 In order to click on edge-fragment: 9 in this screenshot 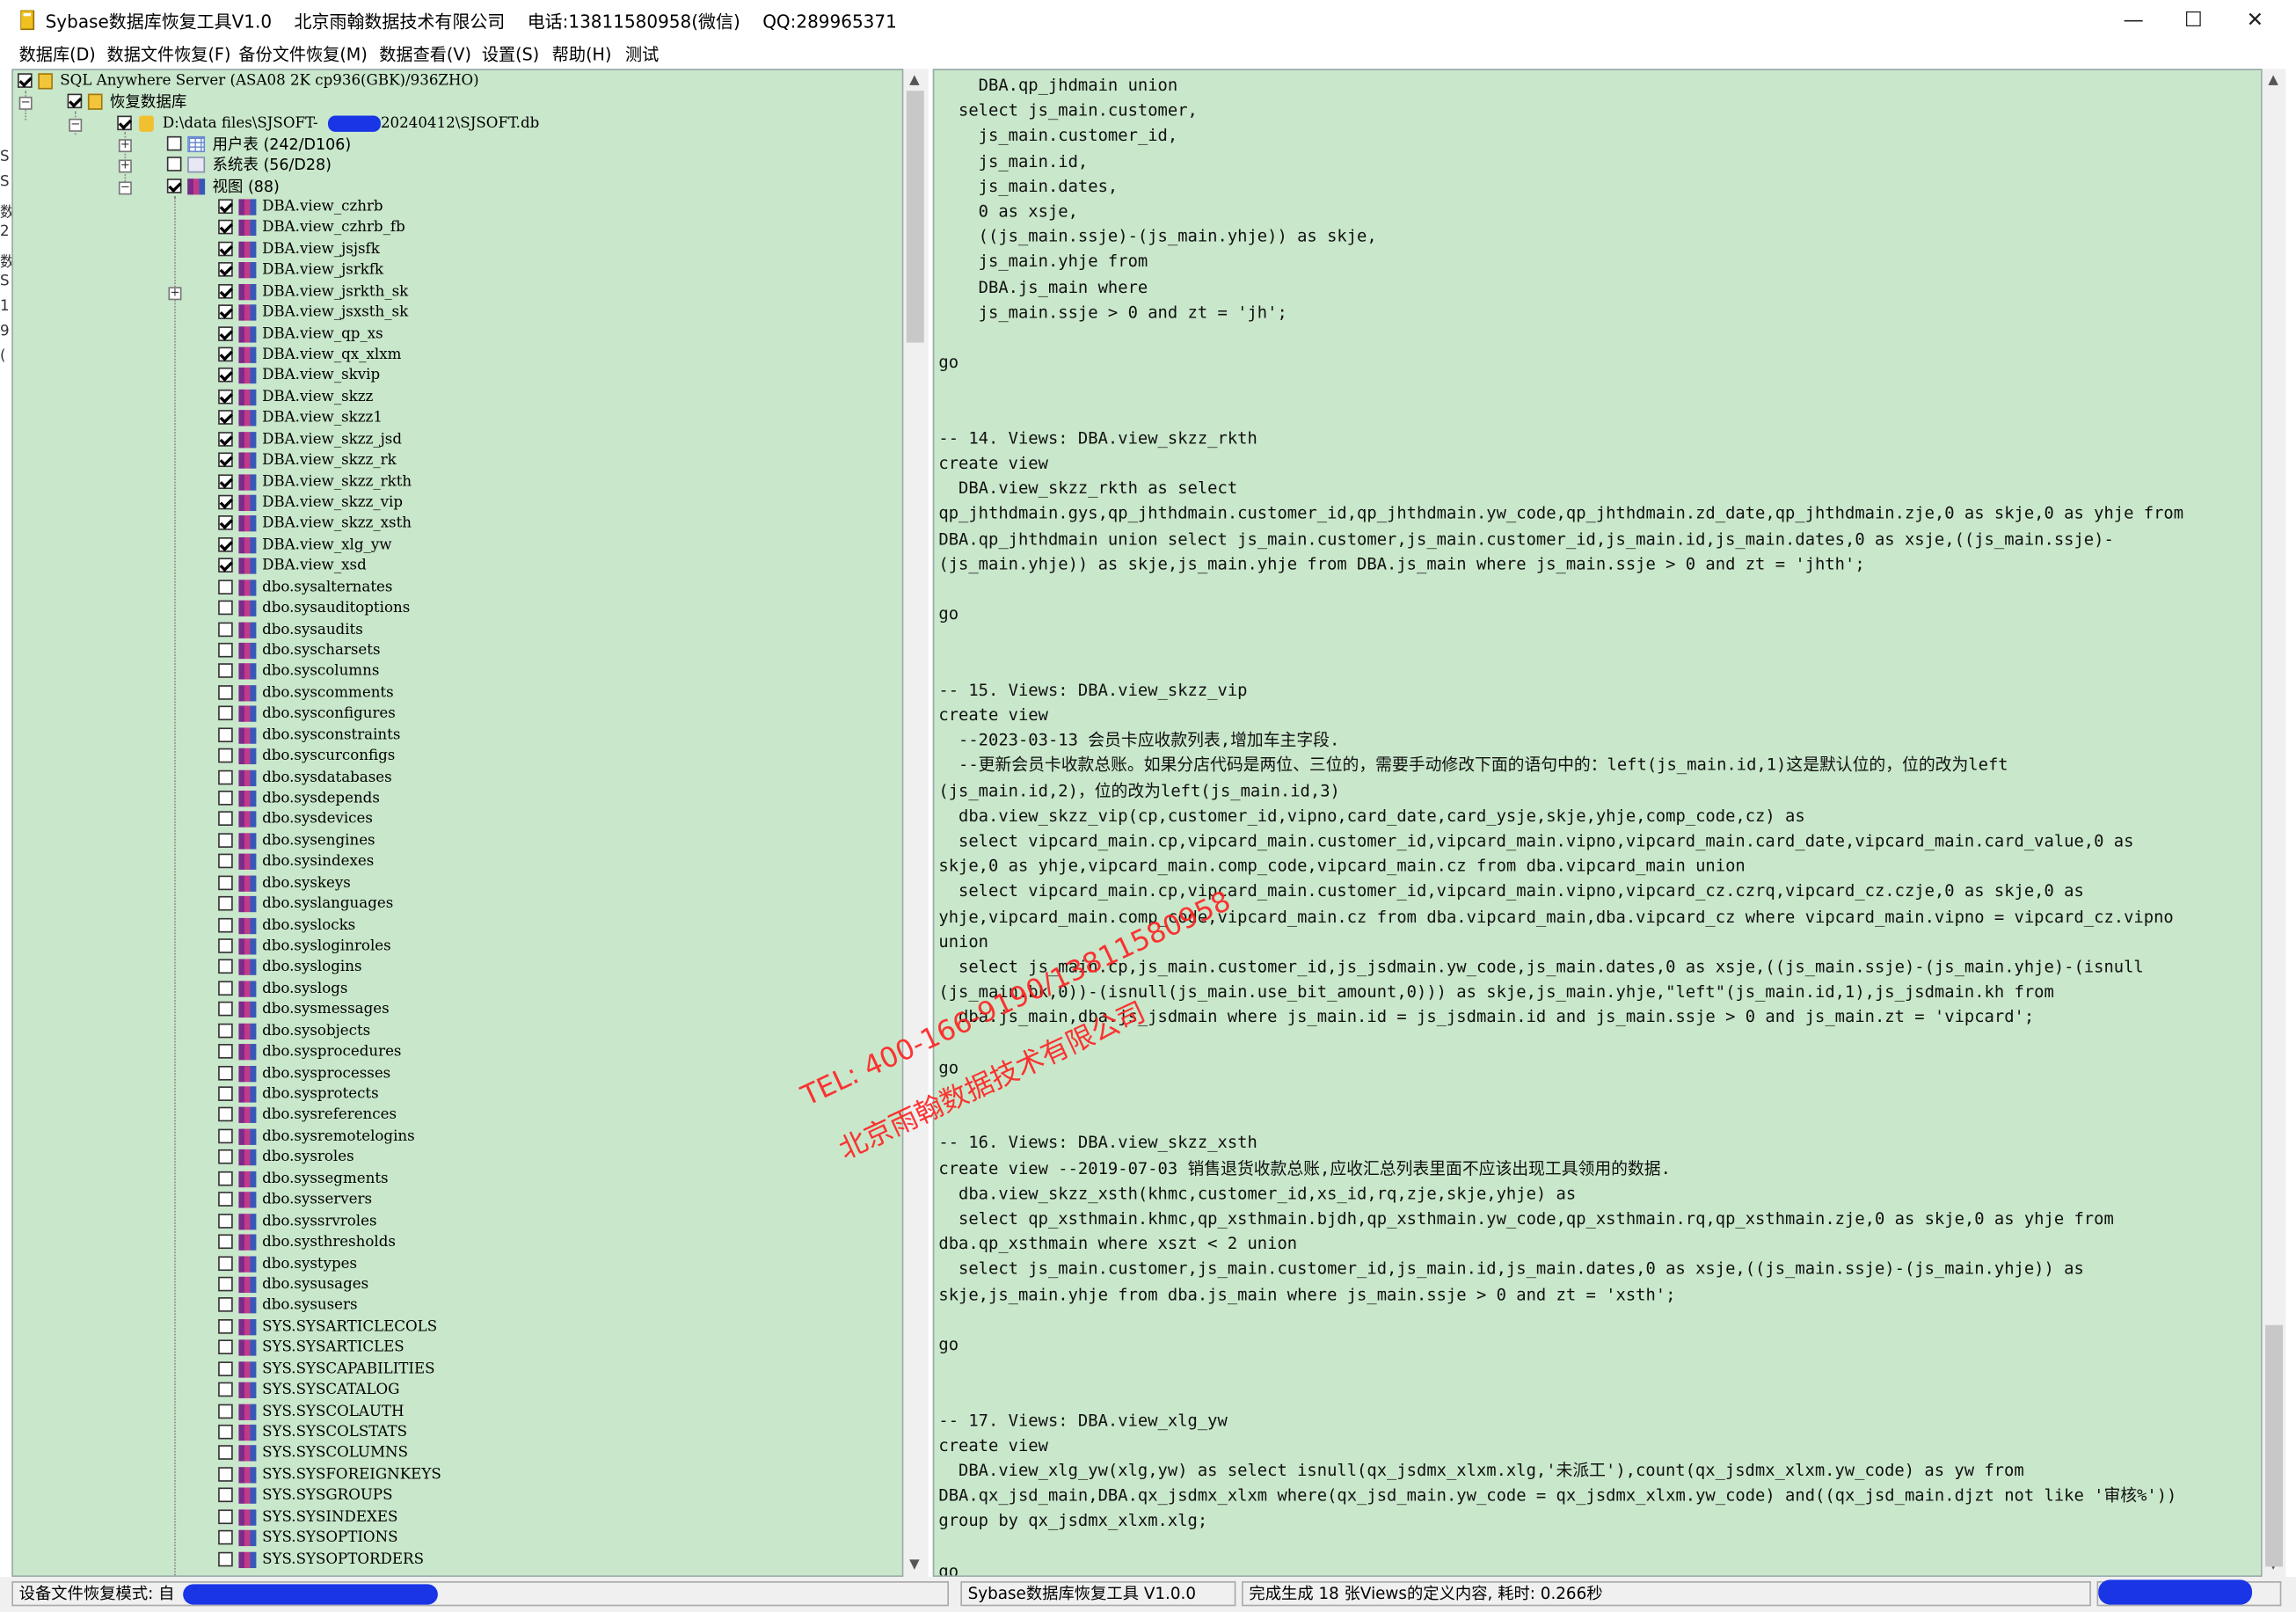, I will do `click(5, 332)`.